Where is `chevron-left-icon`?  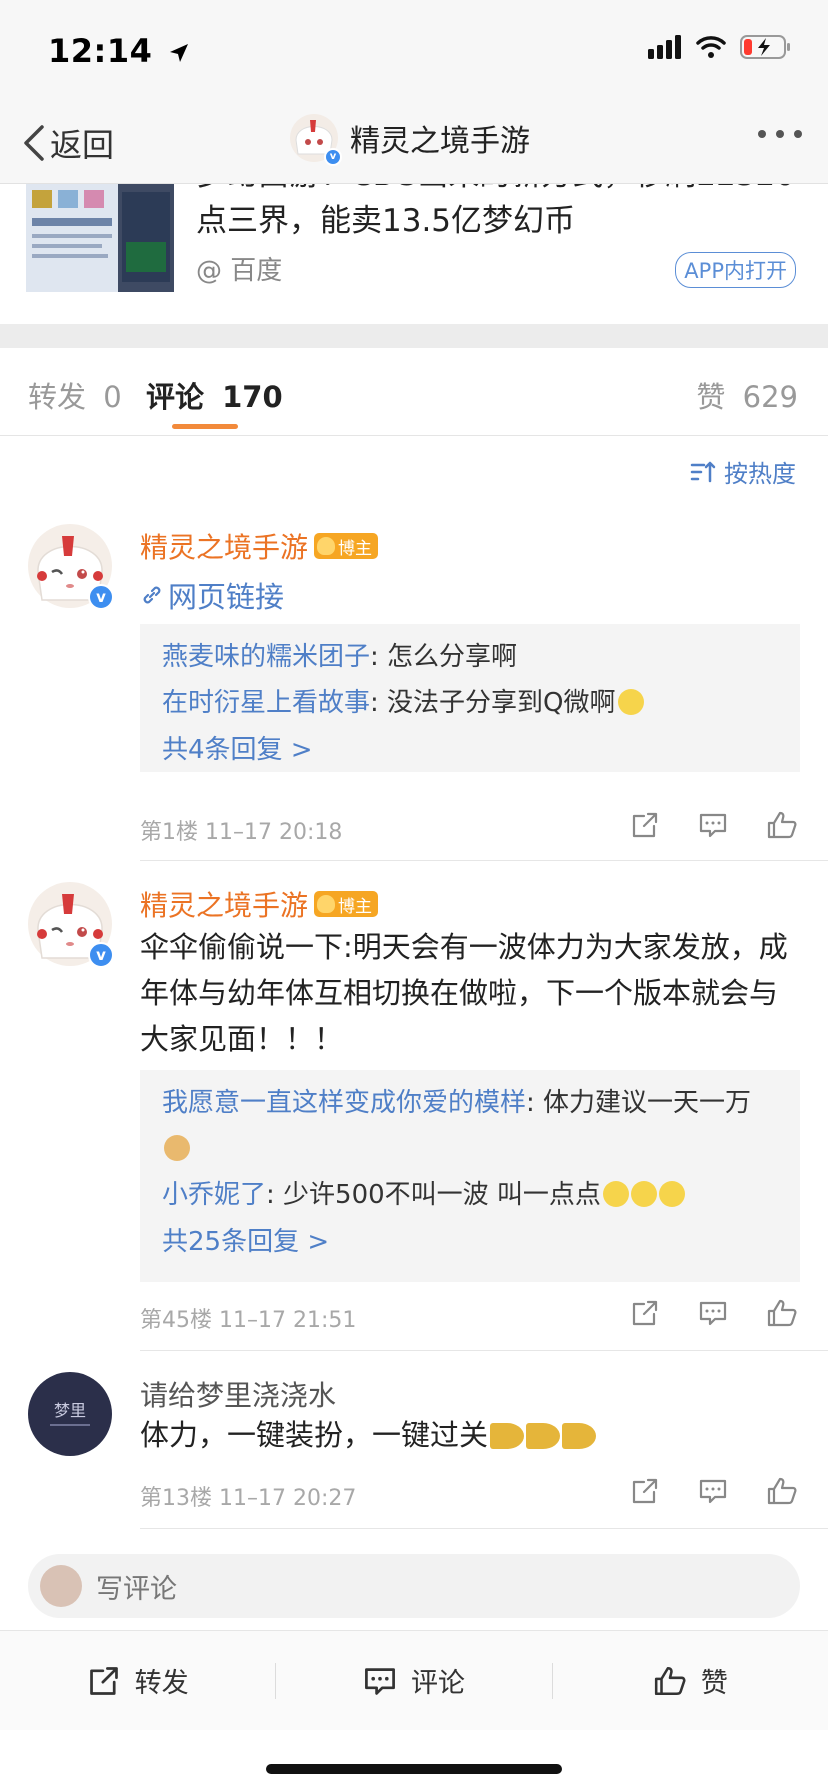 chevron-left-icon is located at coordinates (34, 143).